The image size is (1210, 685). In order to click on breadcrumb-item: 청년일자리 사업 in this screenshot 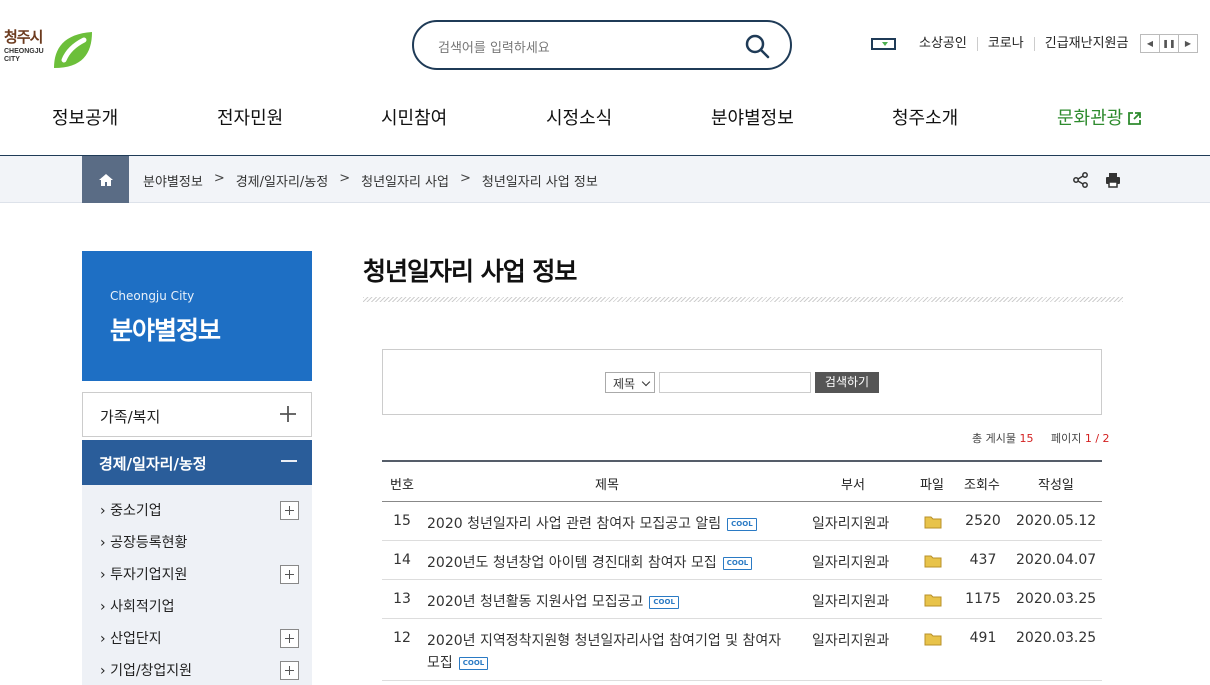, I will do `click(405, 180)`.